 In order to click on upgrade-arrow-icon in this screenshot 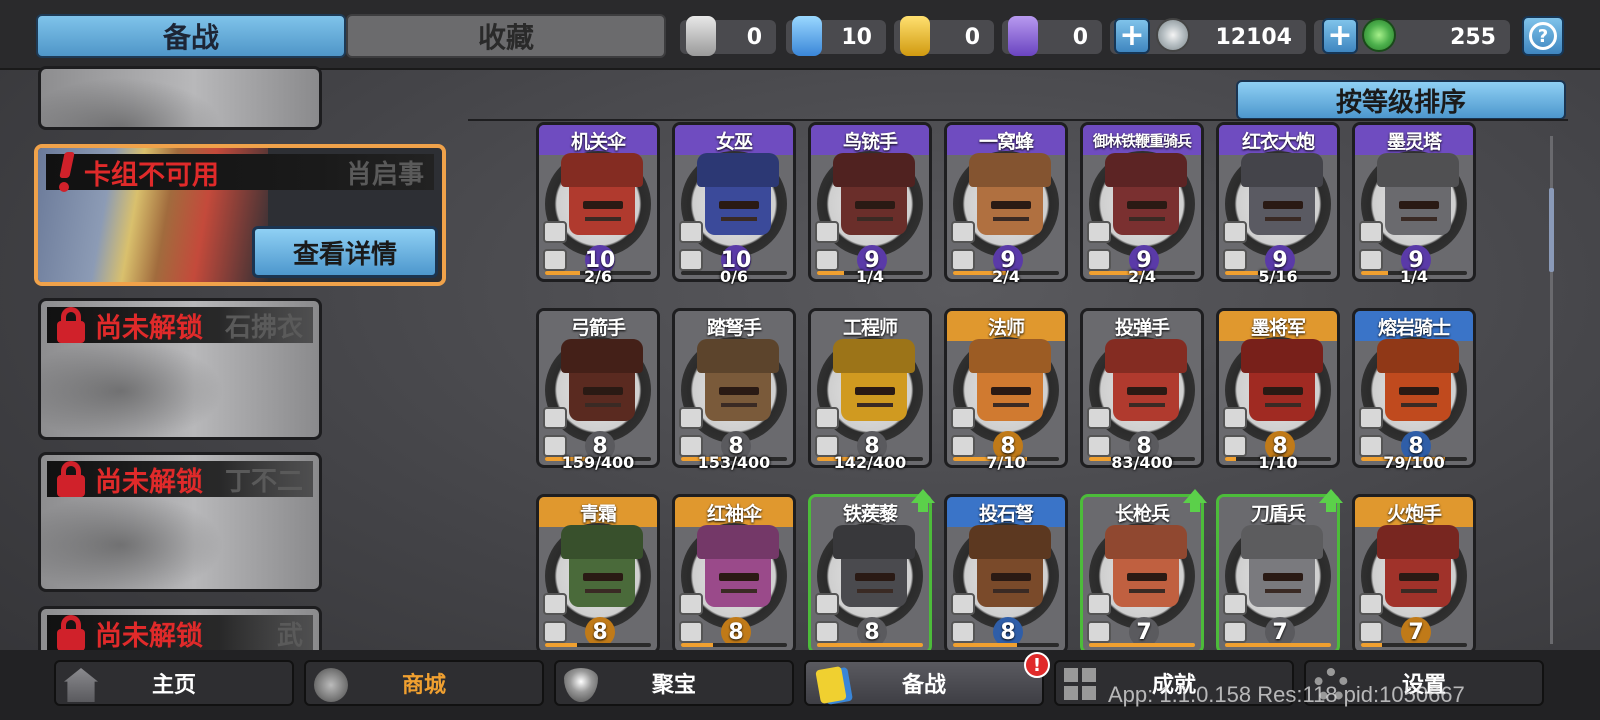, I will do `click(923, 500)`.